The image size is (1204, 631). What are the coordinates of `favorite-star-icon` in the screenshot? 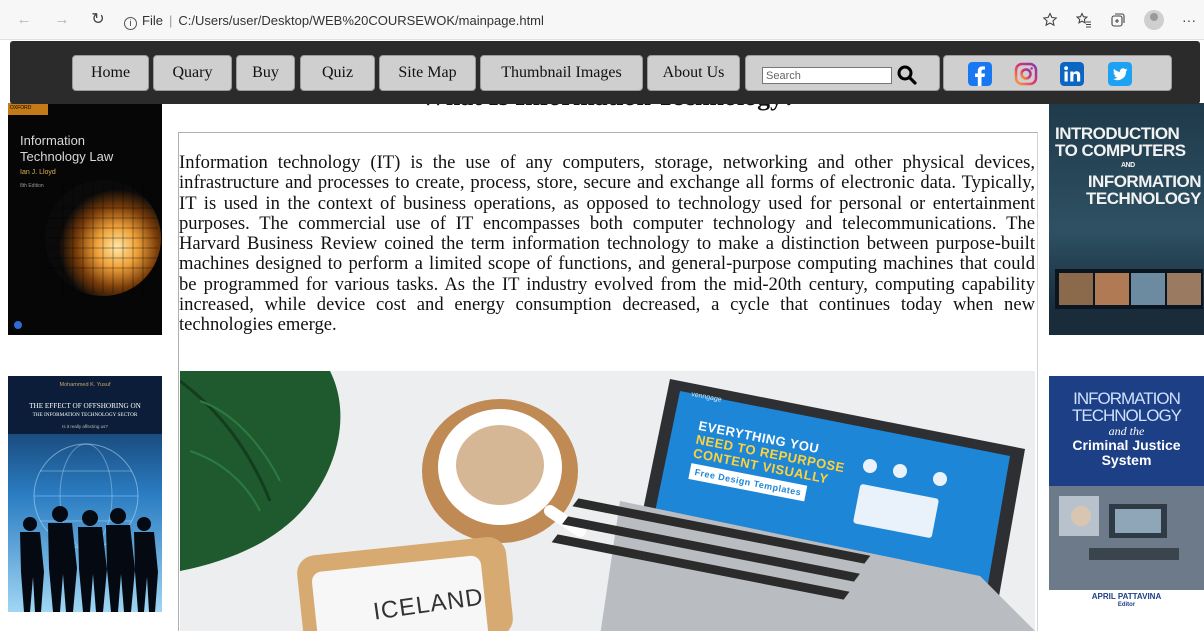 It's located at (1050, 20).